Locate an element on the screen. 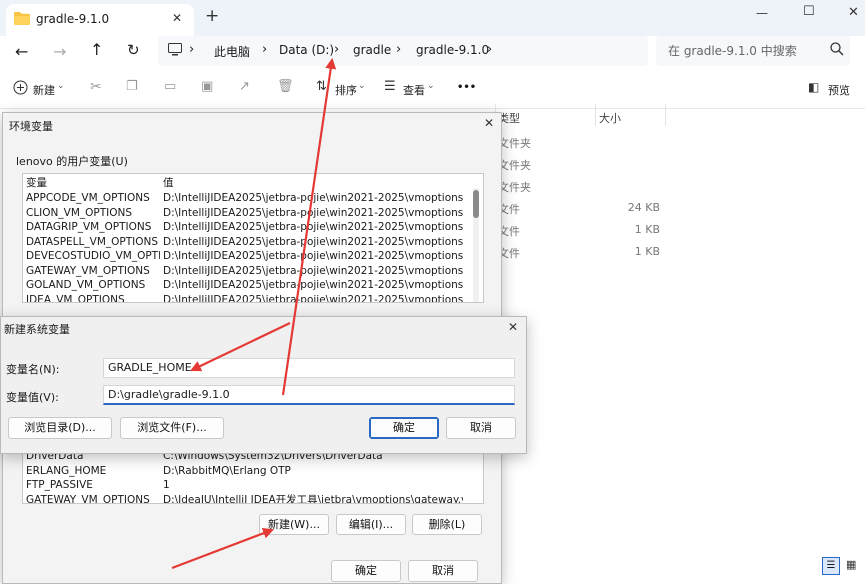  arrow-to-var-name is located at coordinates (240, 347).